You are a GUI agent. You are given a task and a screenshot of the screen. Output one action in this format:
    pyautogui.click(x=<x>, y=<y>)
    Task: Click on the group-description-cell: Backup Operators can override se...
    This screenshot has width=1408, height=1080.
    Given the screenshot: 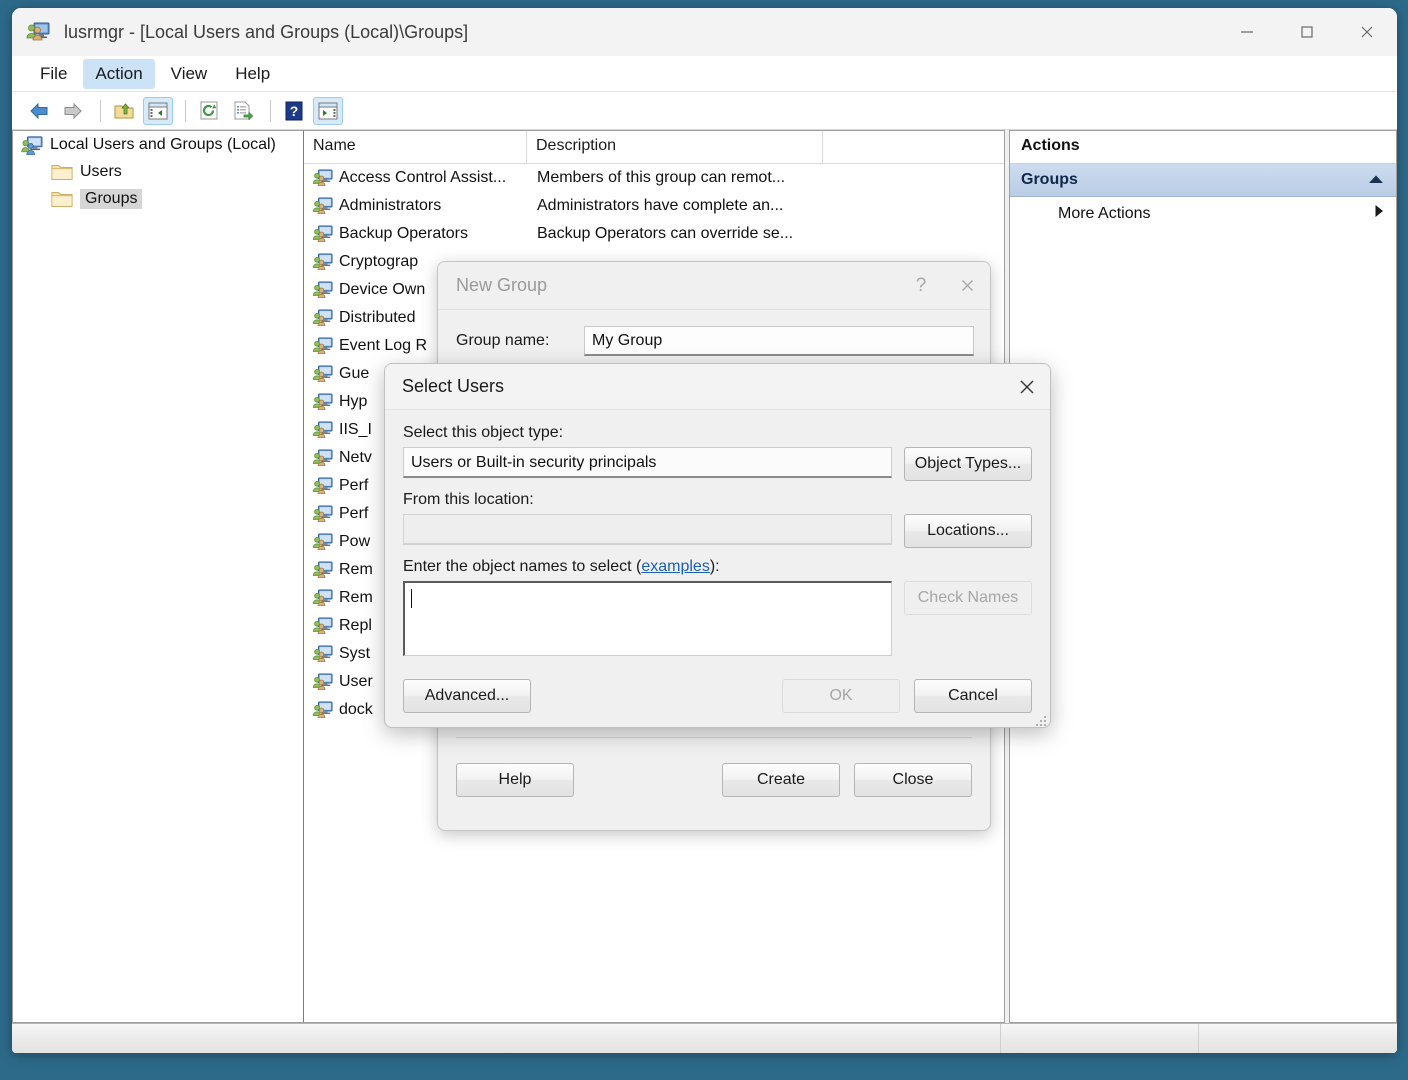 What is the action you would take?
    pyautogui.click(x=665, y=233)
    